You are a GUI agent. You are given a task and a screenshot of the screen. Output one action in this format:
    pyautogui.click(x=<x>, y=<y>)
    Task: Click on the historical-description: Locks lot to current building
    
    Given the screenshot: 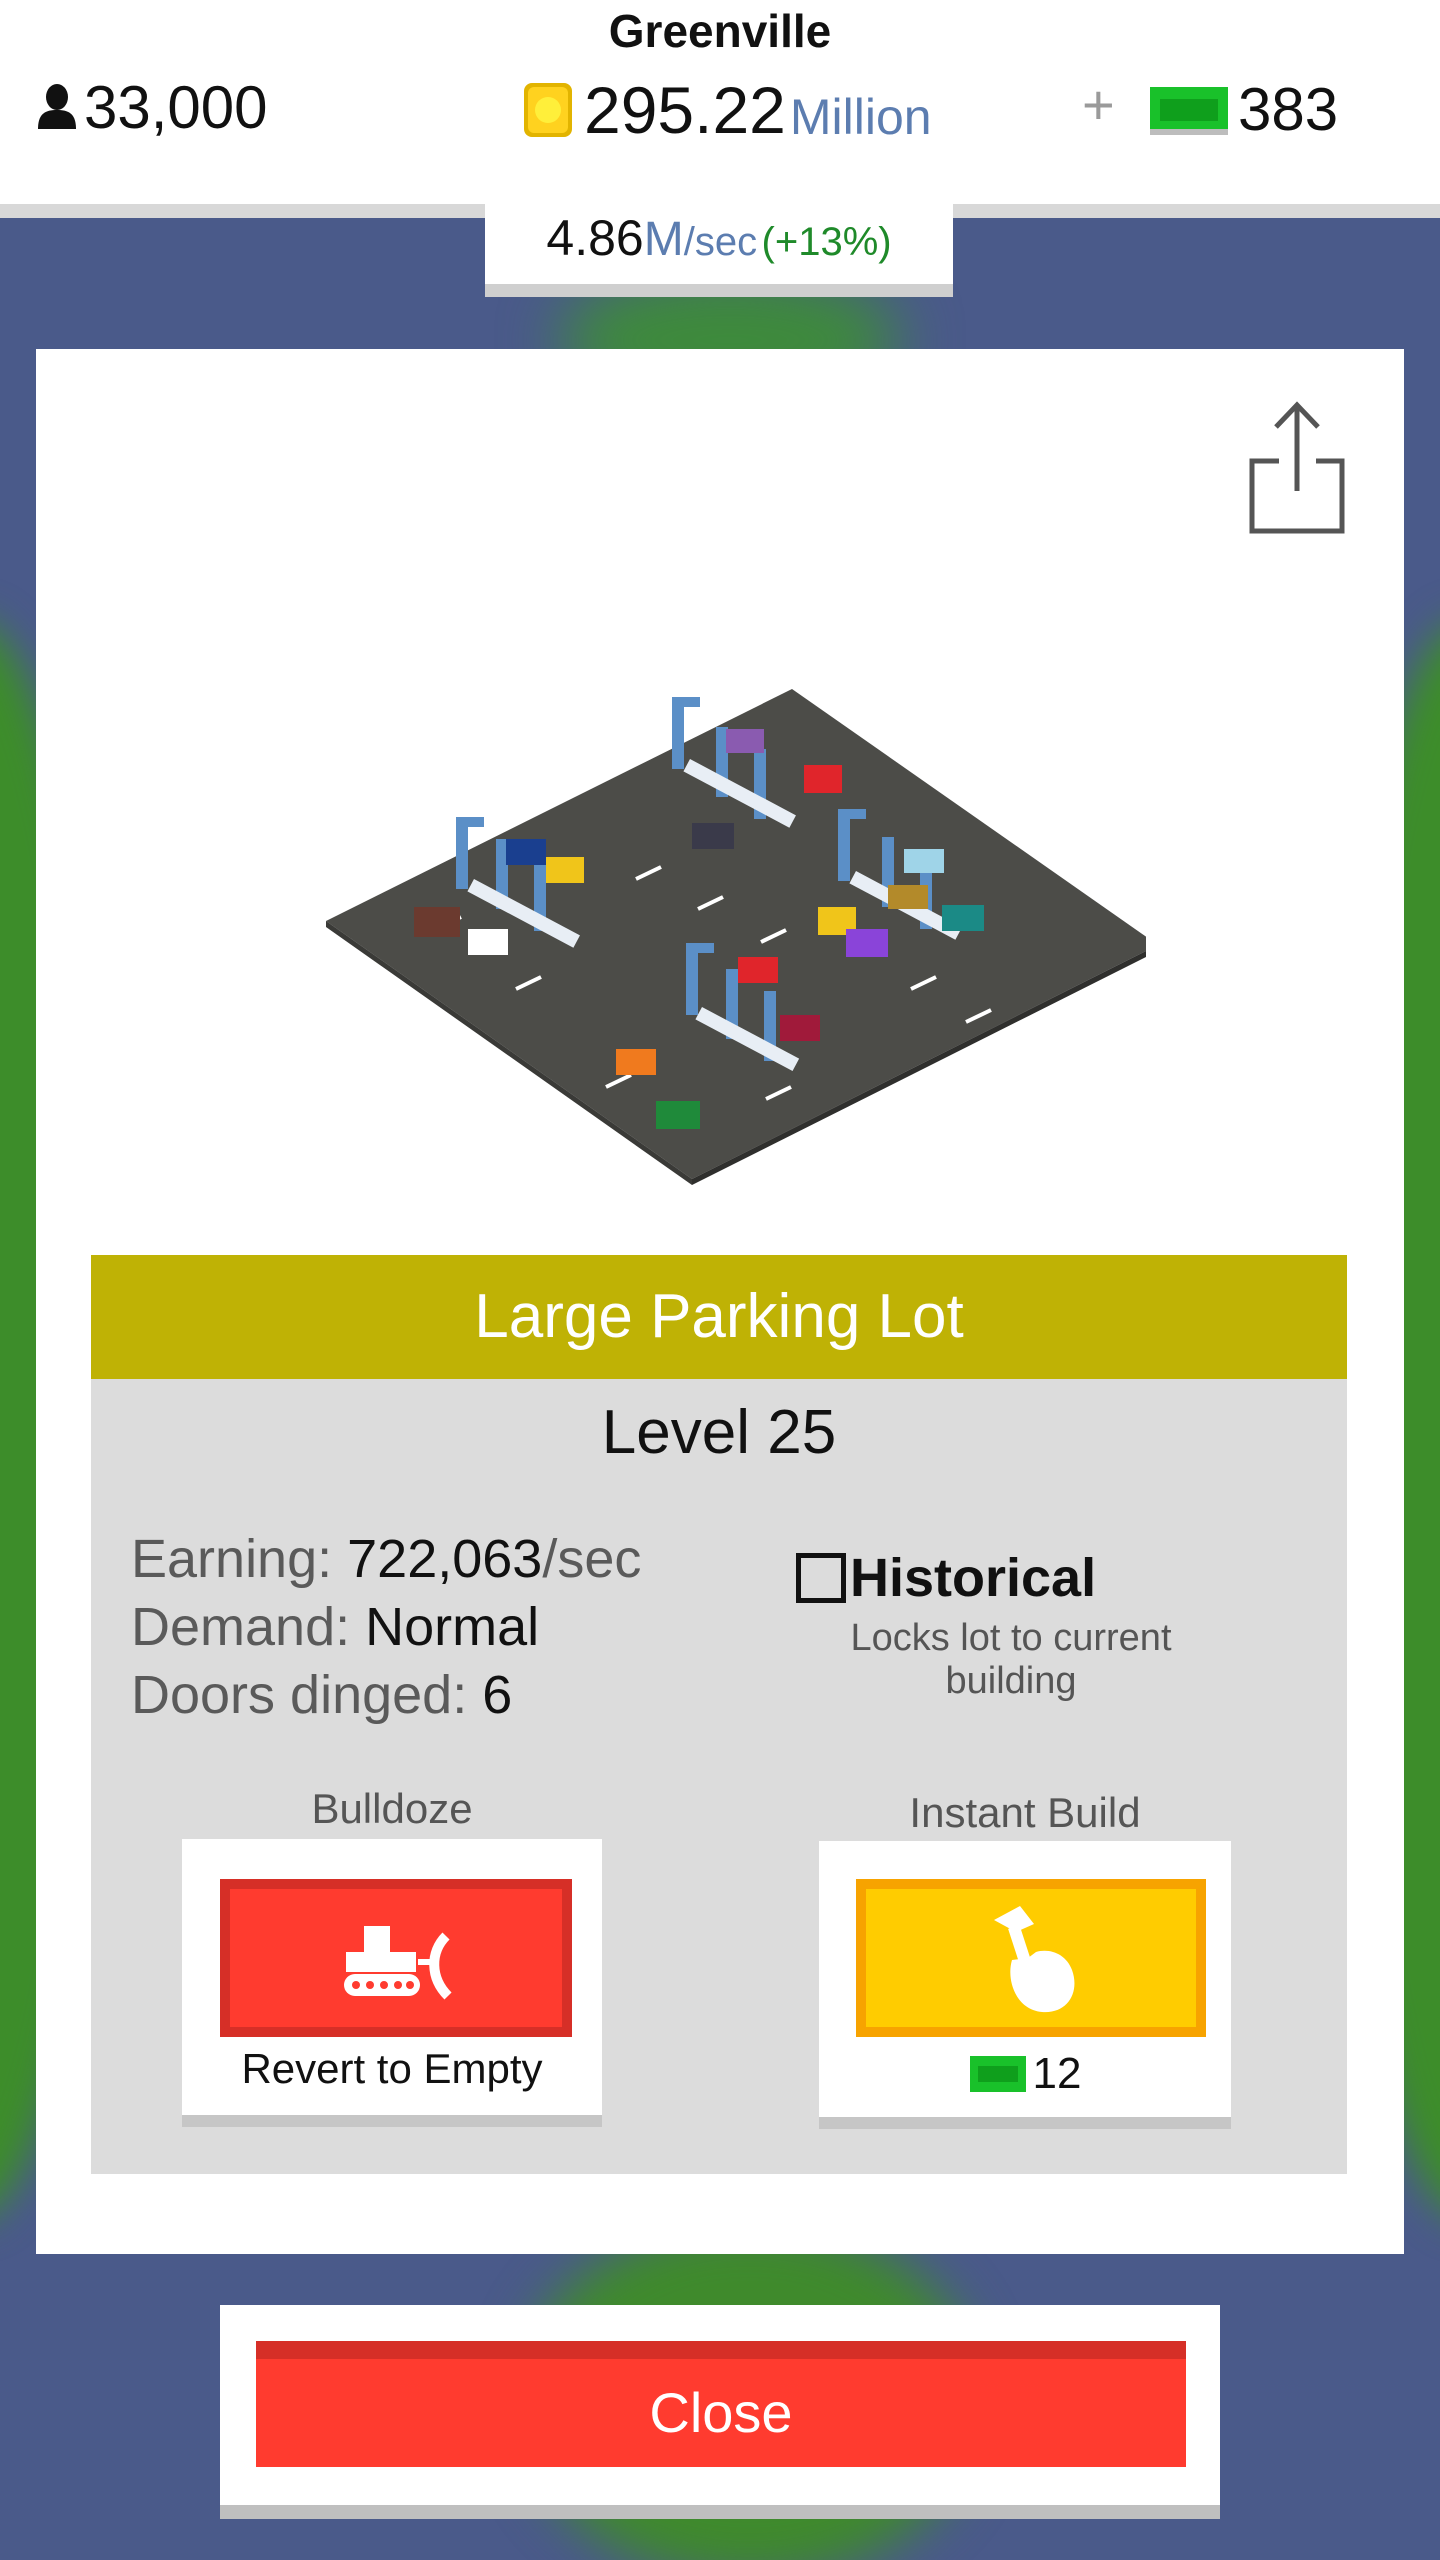 What is the action you would take?
    pyautogui.click(x=1011, y=1659)
    